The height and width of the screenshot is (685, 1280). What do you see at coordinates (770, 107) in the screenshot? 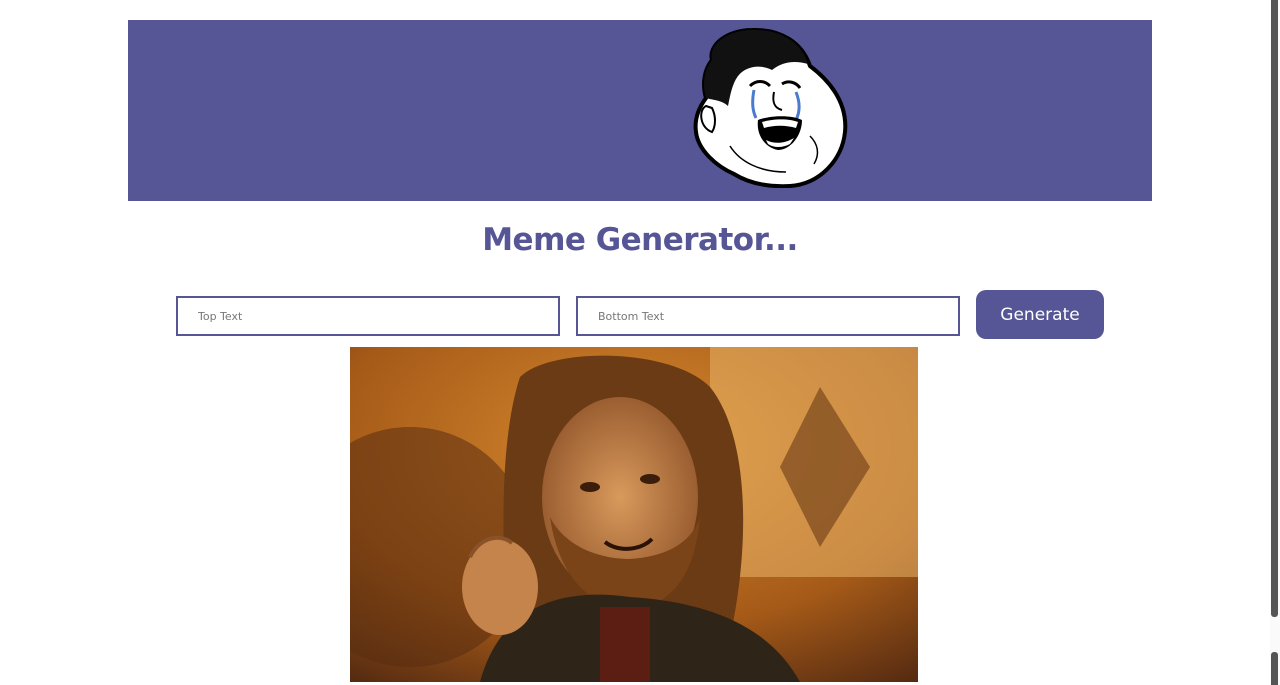
I see `meme-face-logo-icon` at bounding box center [770, 107].